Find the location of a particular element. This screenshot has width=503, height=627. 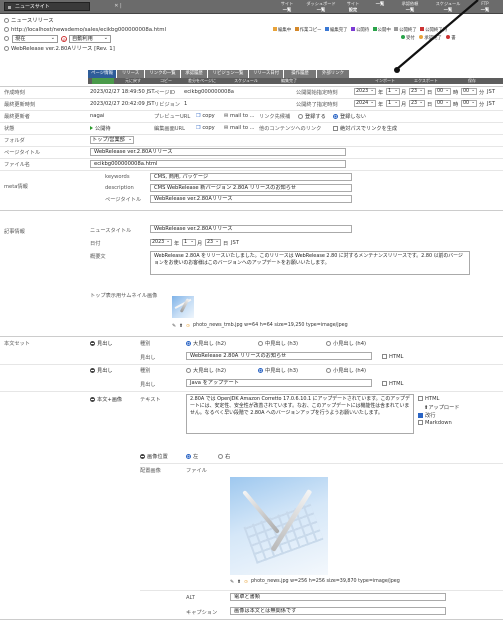

body-image is located at coordinates (279, 526).